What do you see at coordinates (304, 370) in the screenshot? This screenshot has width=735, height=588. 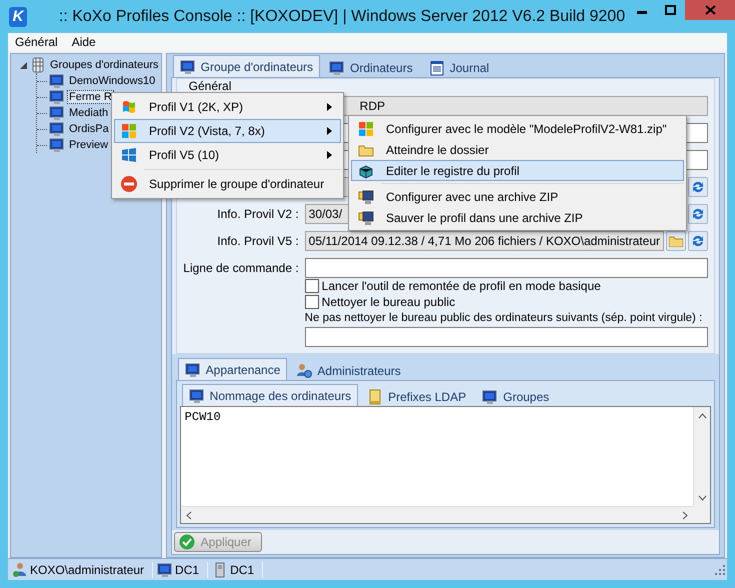 I see `users-icon` at bounding box center [304, 370].